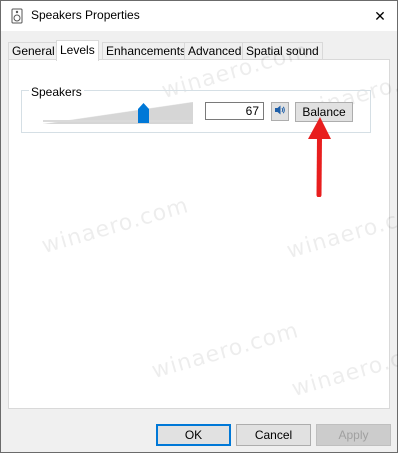 The image size is (398, 453). What do you see at coordinates (17, 16) in the screenshot?
I see `speaker-icon` at bounding box center [17, 16].